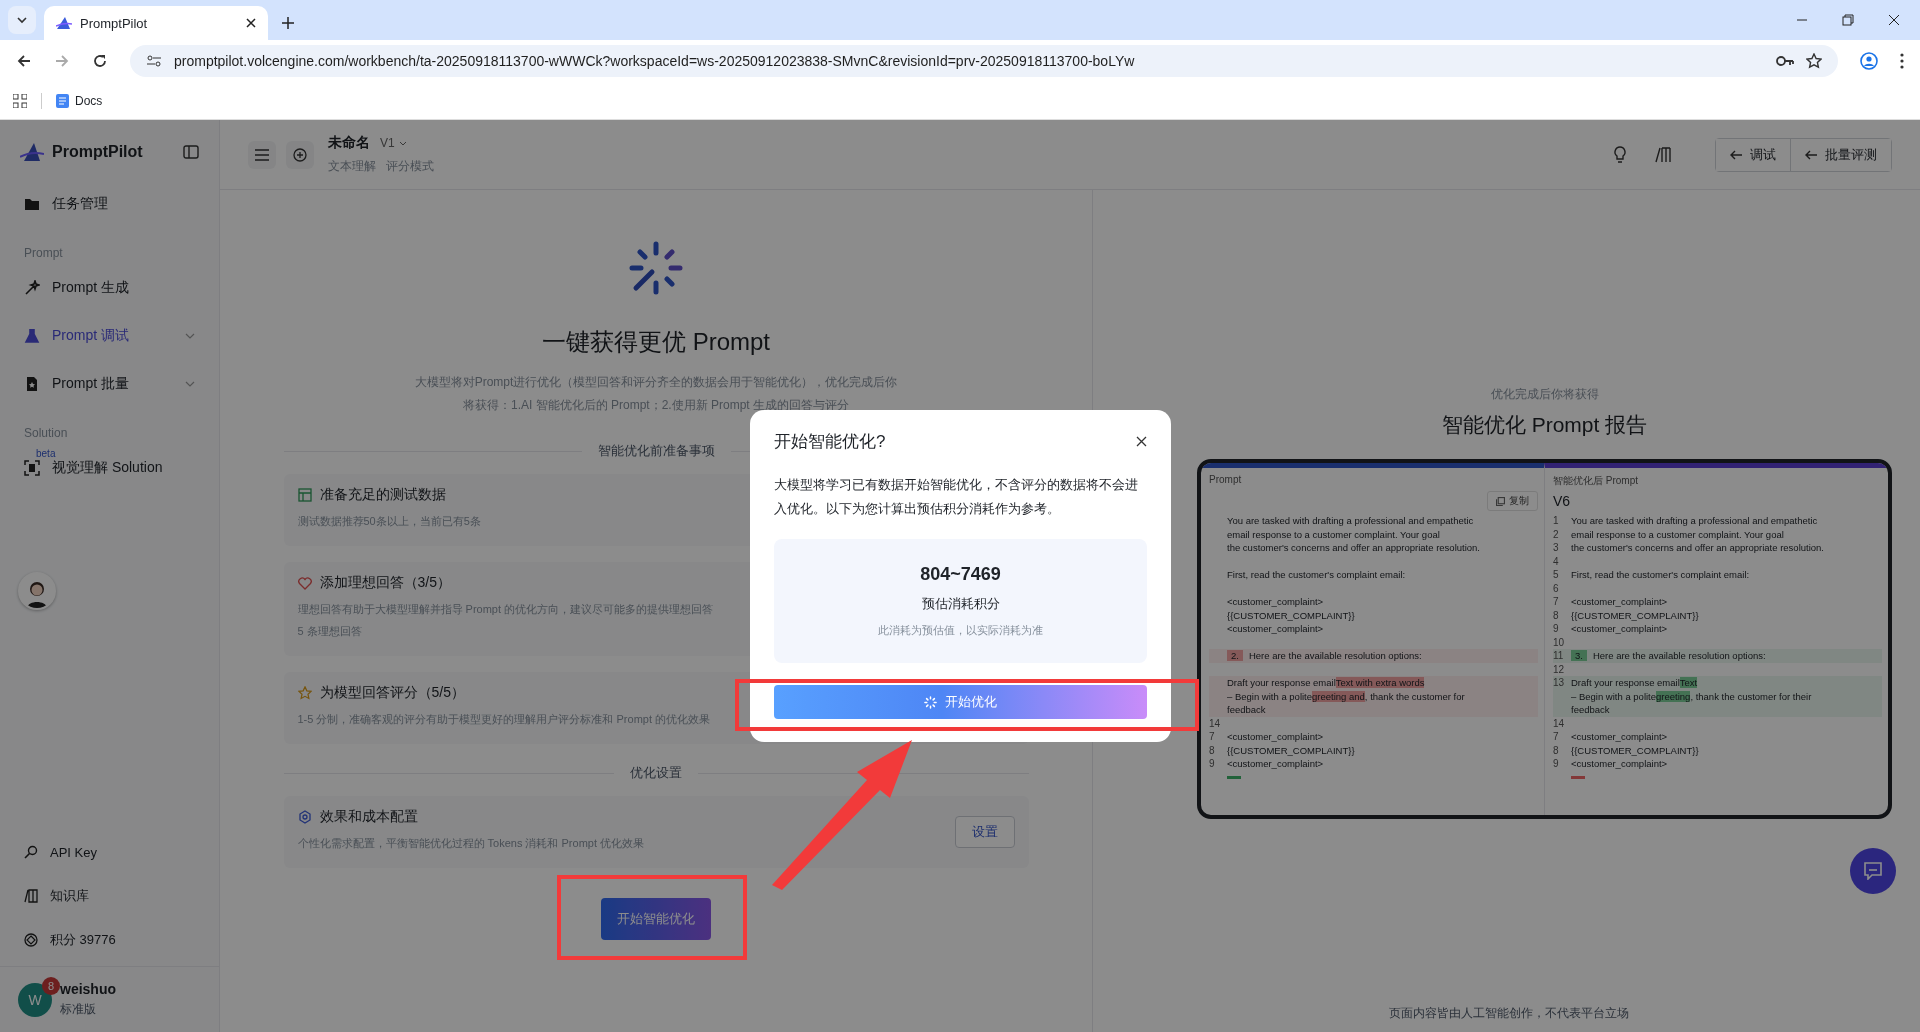  What do you see at coordinates (1559, 656) in the screenshot?
I see `line-number: 11` at bounding box center [1559, 656].